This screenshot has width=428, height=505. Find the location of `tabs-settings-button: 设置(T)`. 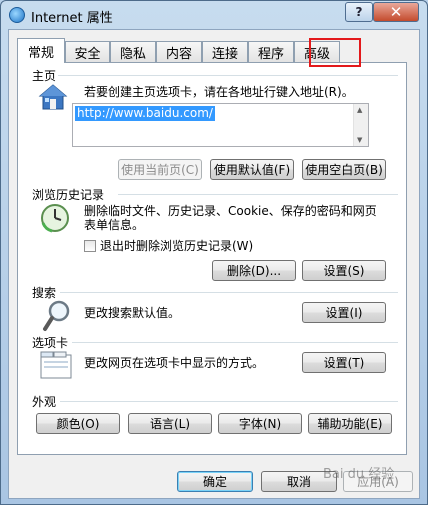

tabs-settings-button: 设置(T) is located at coordinates (344, 362).